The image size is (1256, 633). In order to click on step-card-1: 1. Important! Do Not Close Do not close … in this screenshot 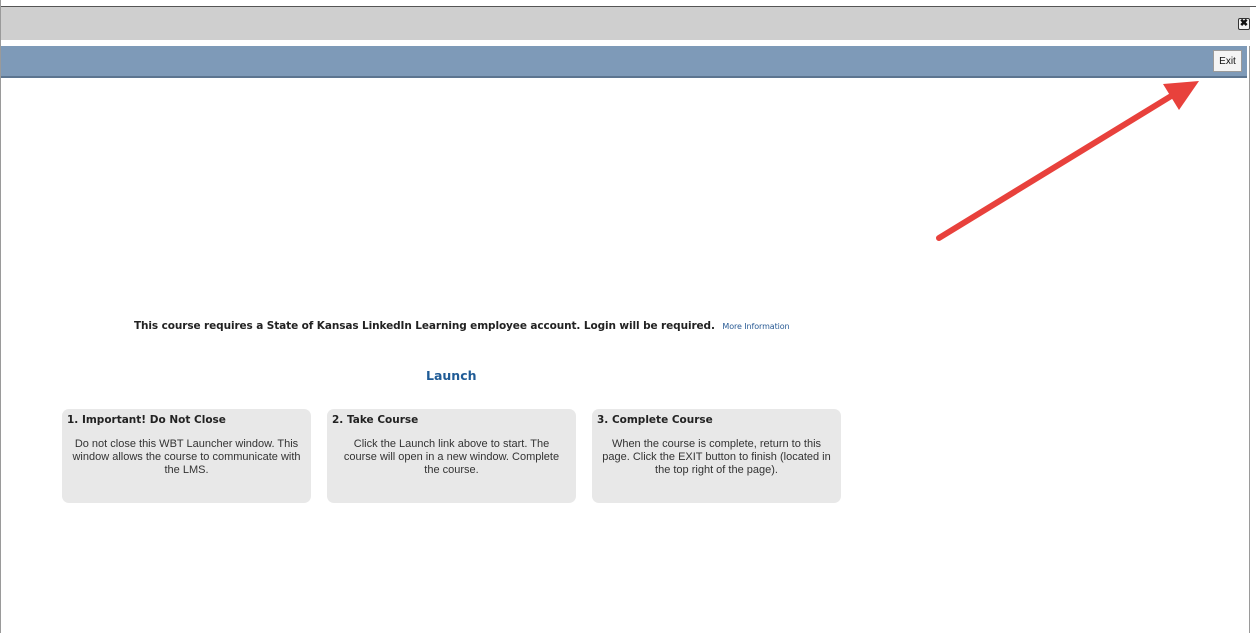, I will do `click(186, 456)`.